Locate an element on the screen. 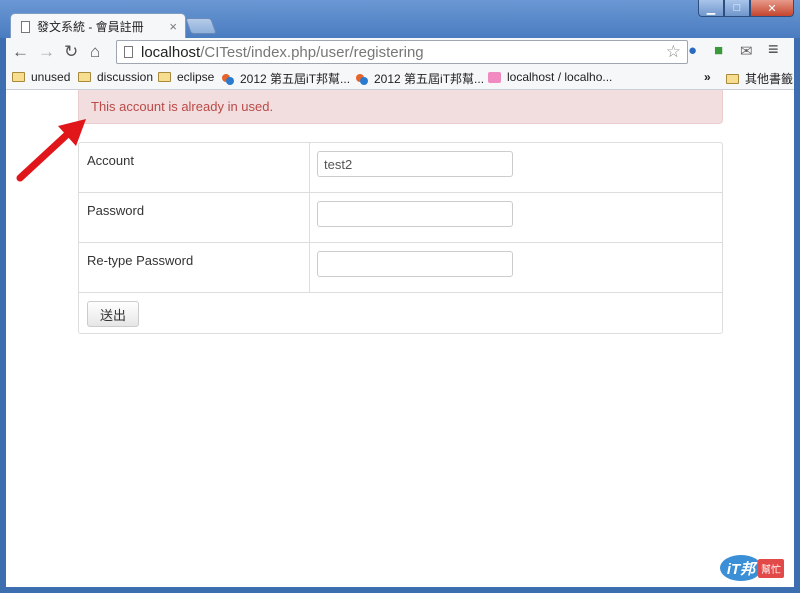 This screenshot has height=593, width=800. bookmark-item: eclipse is located at coordinates (186, 77).